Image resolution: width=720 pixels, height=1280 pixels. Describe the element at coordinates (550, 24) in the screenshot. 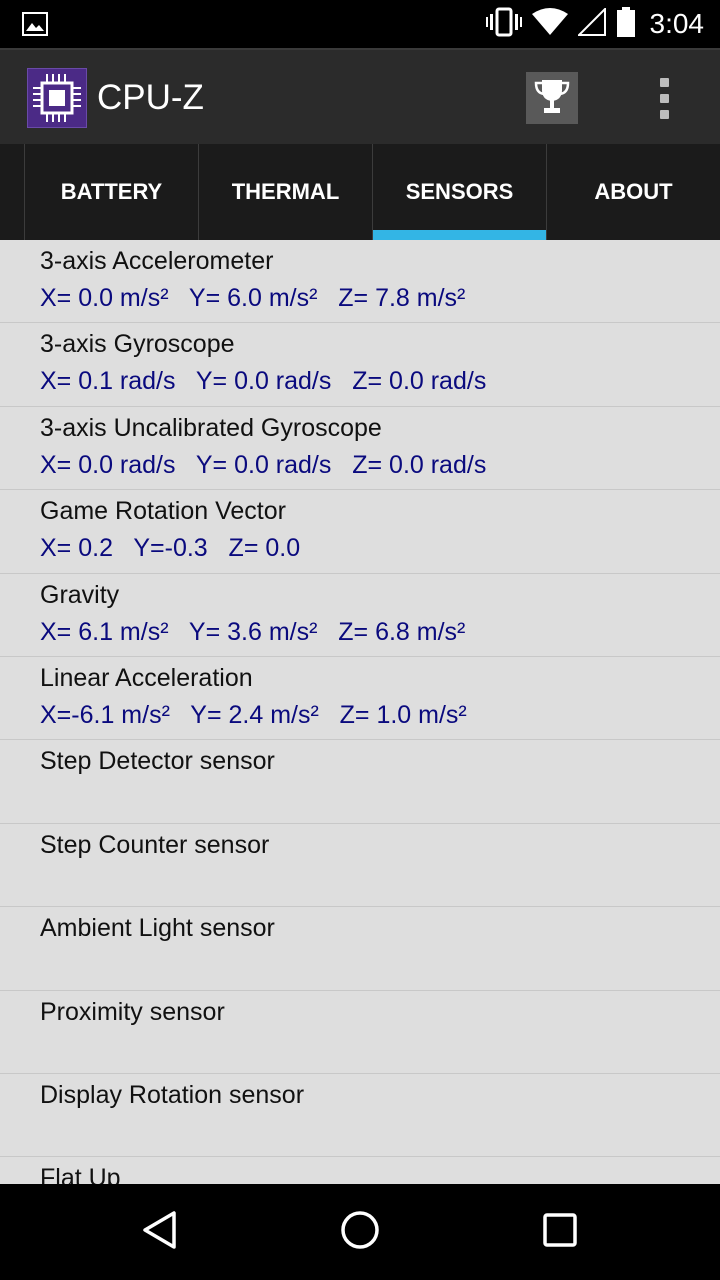

I see `wifi-icon` at that location.